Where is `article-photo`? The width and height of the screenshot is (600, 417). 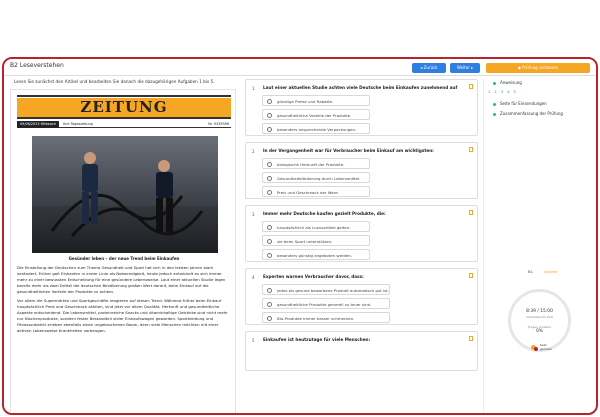 article-photo is located at coordinates (125, 194).